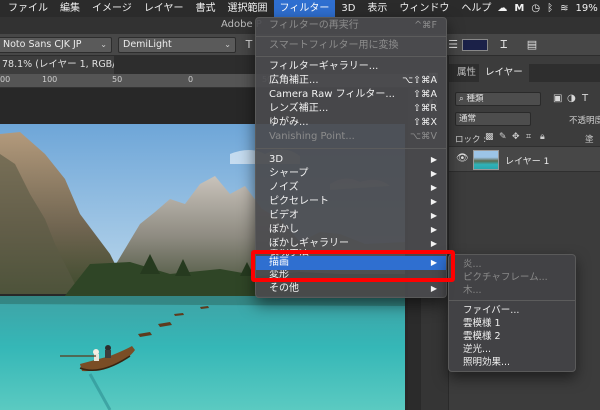 This screenshot has width=600, height=410. Describe the element at coordinates (177, 45) in the screenshot. I see `font-style-select: DemiLight ⌄` at that location.